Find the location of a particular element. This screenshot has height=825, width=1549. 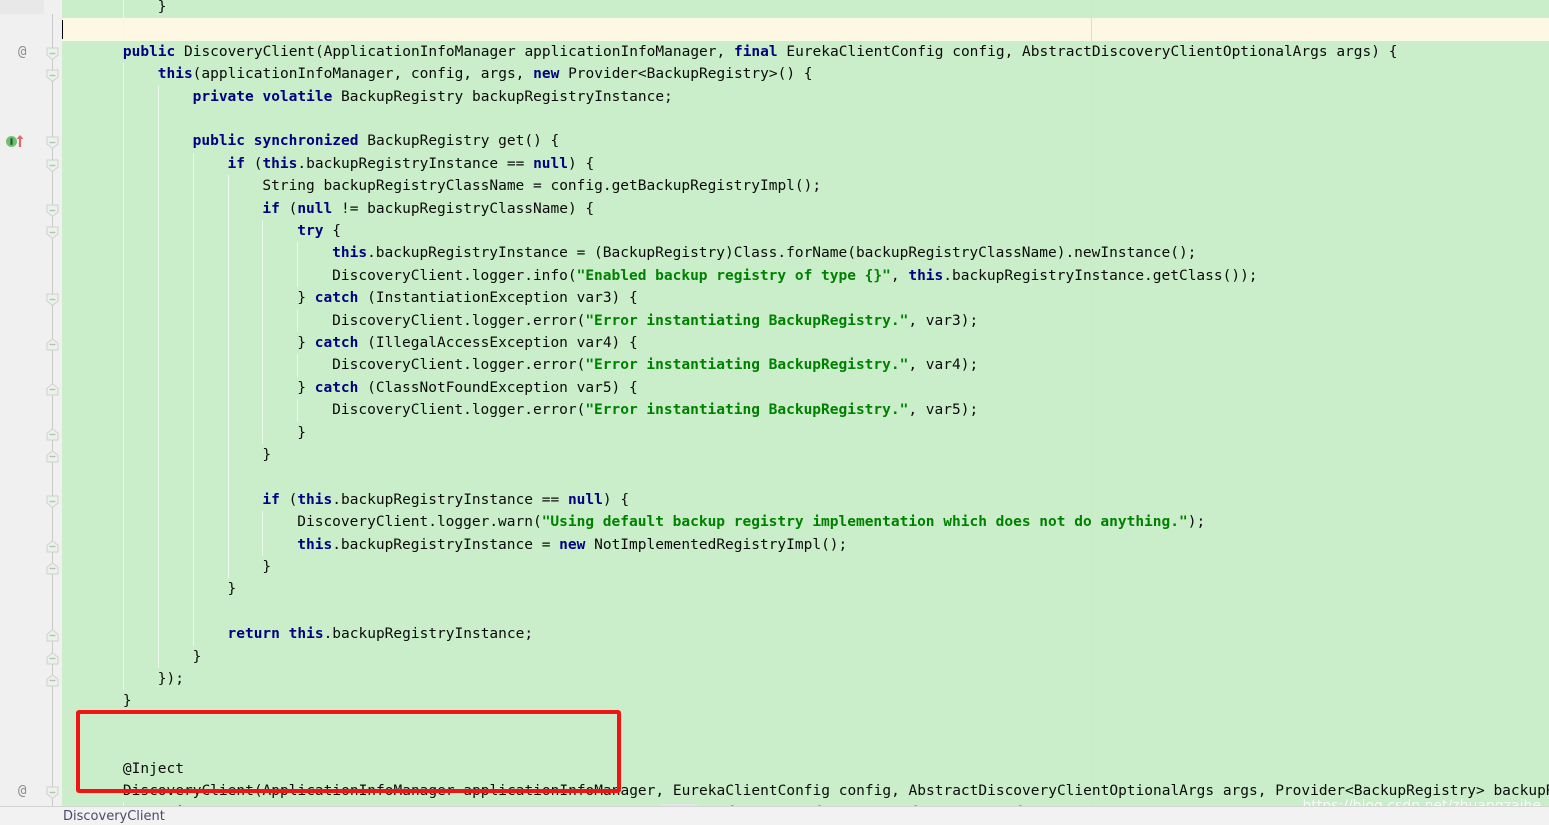

code-token: , is located at coordinates (899, 275).